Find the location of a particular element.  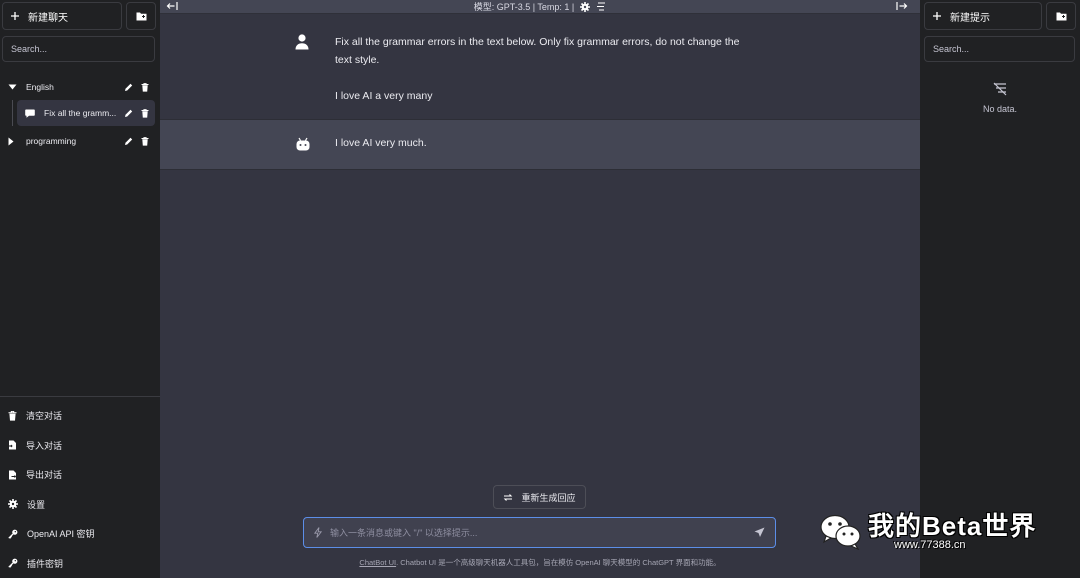

left-sidebar-header: 新建聊天 is located at coordinates (80, 15).